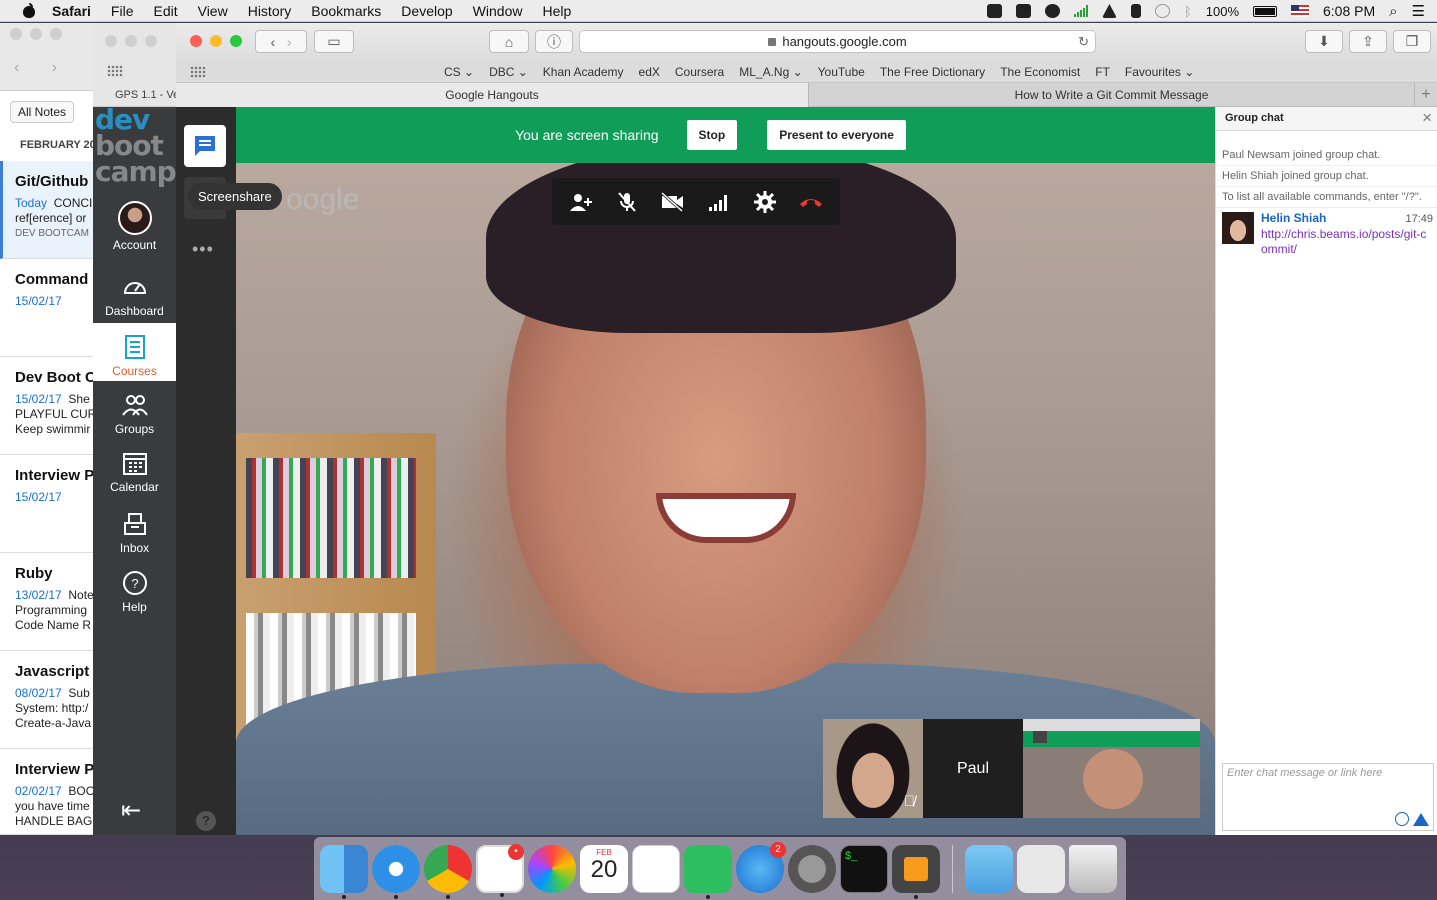 This screenshot has height=900, width=1437. What do you see at coordinates (1427, 118) in the screenshot?
I see `close-chat-icon: ×` at bounding box center [1427, 118].